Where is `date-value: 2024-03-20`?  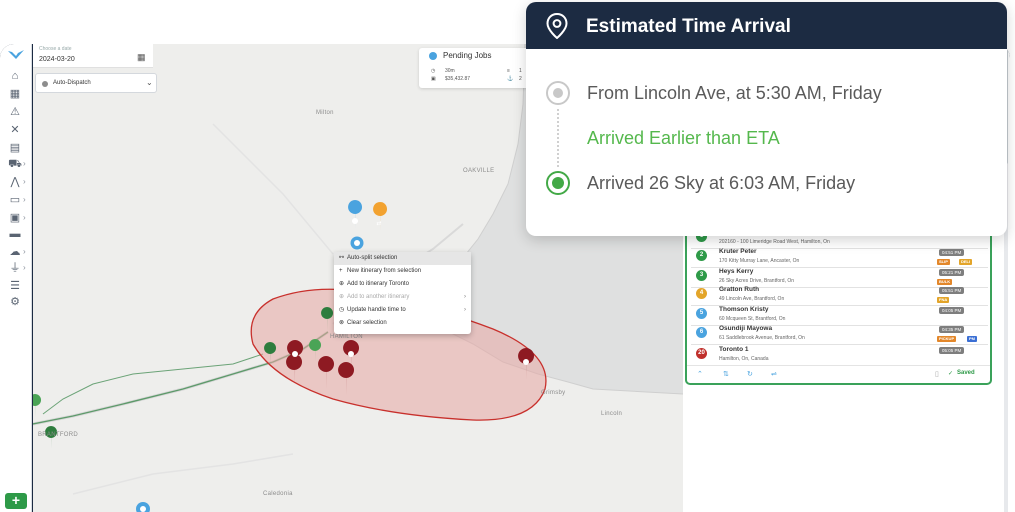 date-value: 2024-03-20 is located at coordinates (57, 59).